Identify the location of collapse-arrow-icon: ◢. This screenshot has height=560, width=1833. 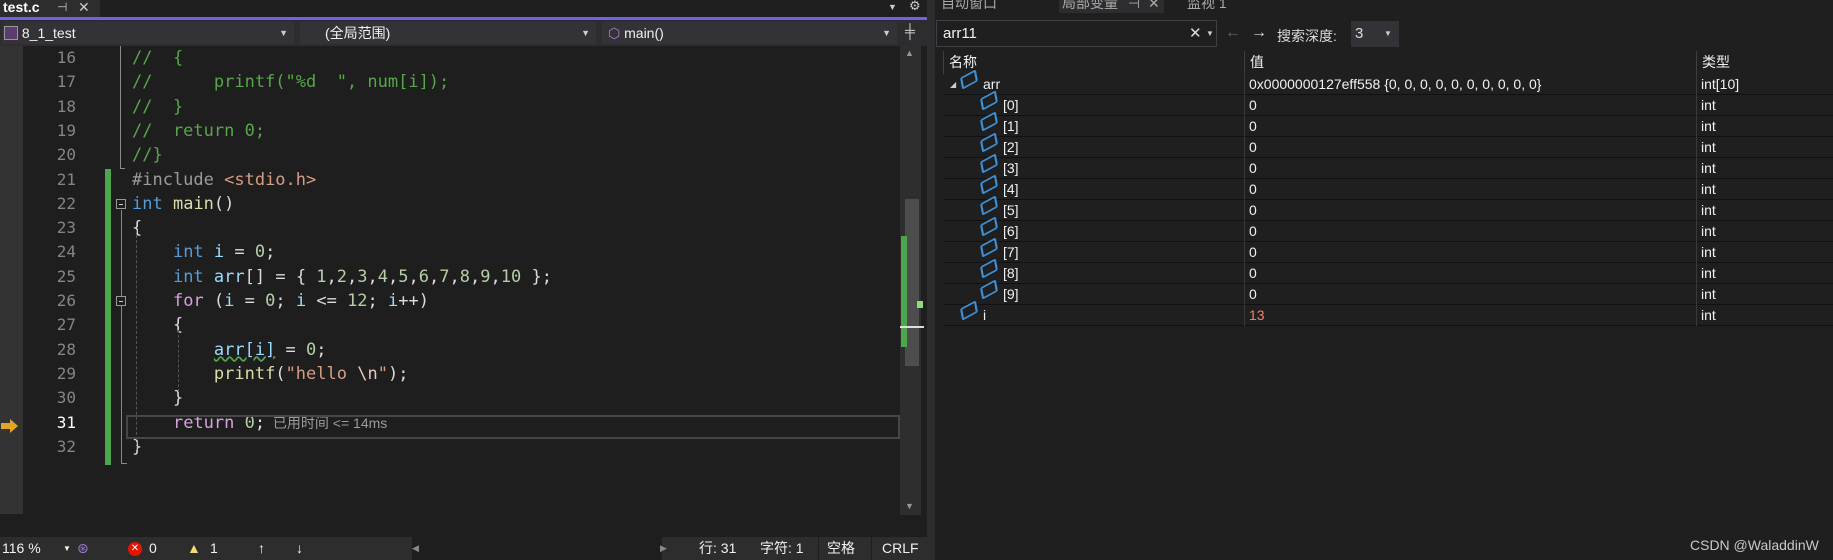
(953, 84).